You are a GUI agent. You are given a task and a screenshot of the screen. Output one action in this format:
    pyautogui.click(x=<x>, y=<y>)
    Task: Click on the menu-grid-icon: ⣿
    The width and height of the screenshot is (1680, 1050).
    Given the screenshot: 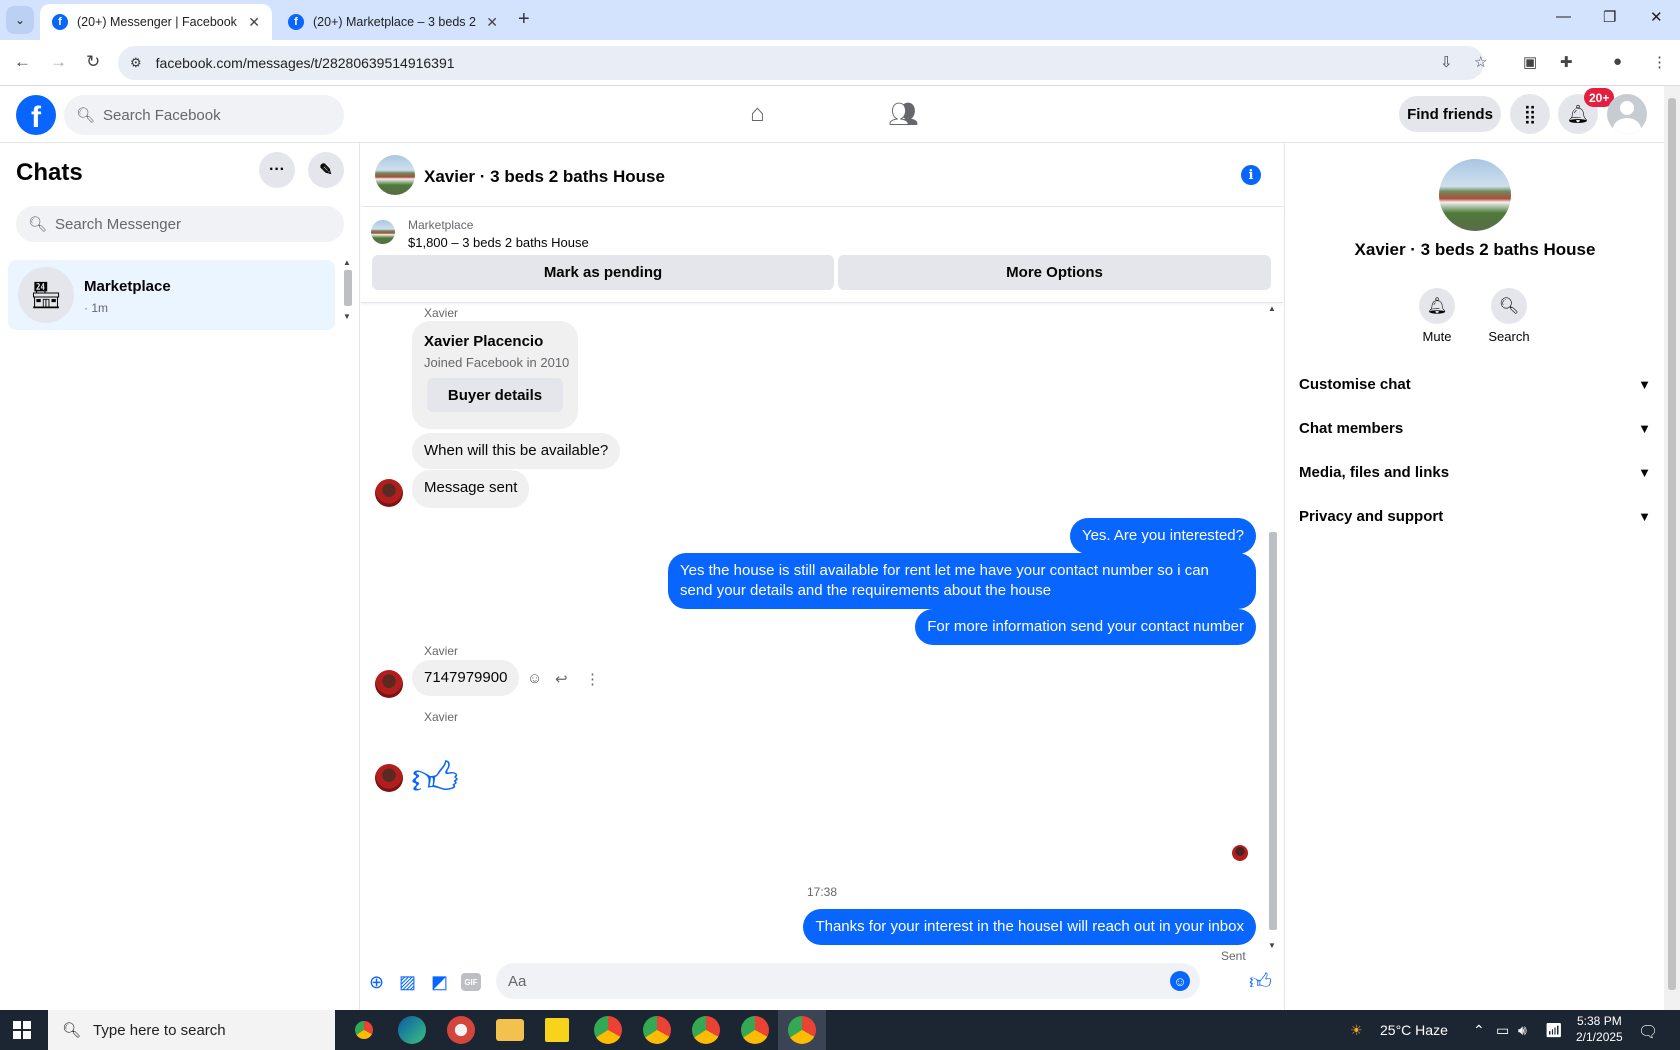 What is the action you would take?
    pyautogui.click(x=1530, y=114)
    